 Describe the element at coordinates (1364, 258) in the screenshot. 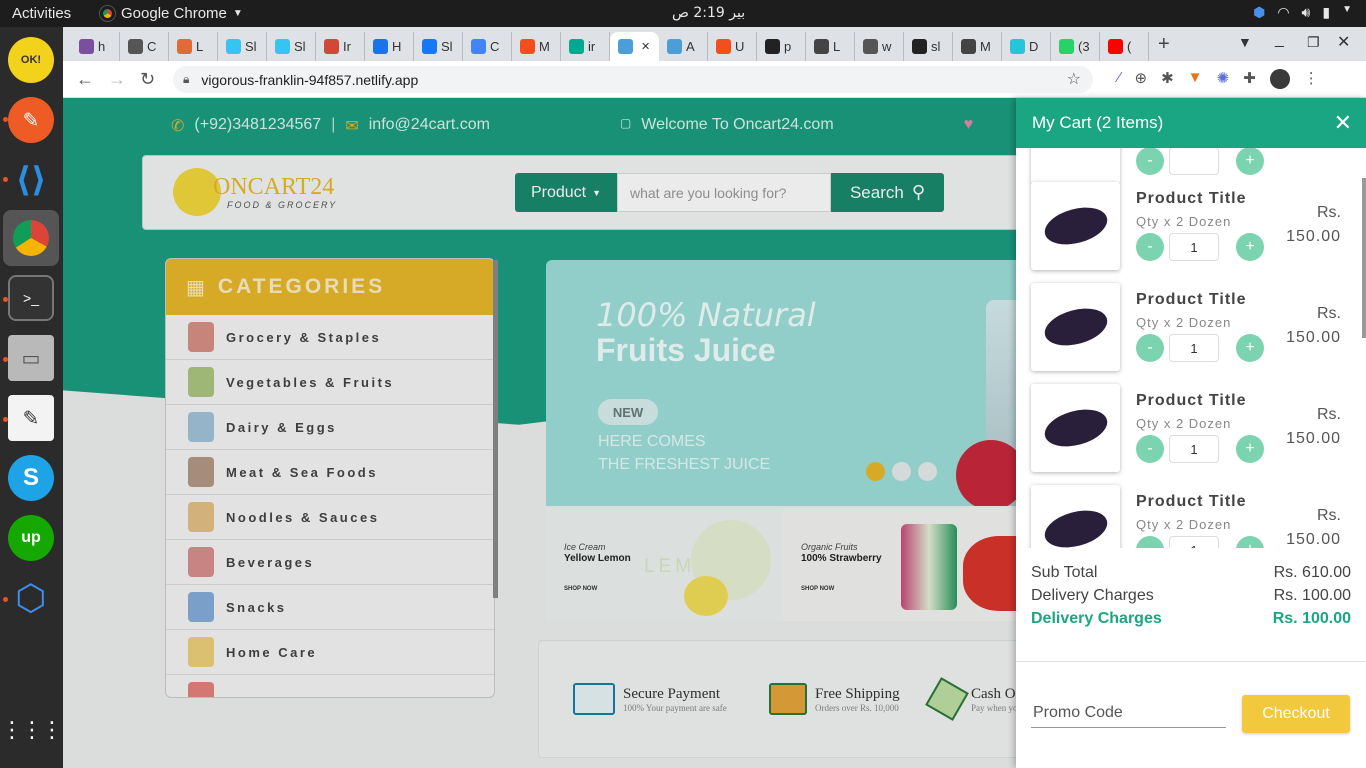

I see `cart-scrollbar` at that location.